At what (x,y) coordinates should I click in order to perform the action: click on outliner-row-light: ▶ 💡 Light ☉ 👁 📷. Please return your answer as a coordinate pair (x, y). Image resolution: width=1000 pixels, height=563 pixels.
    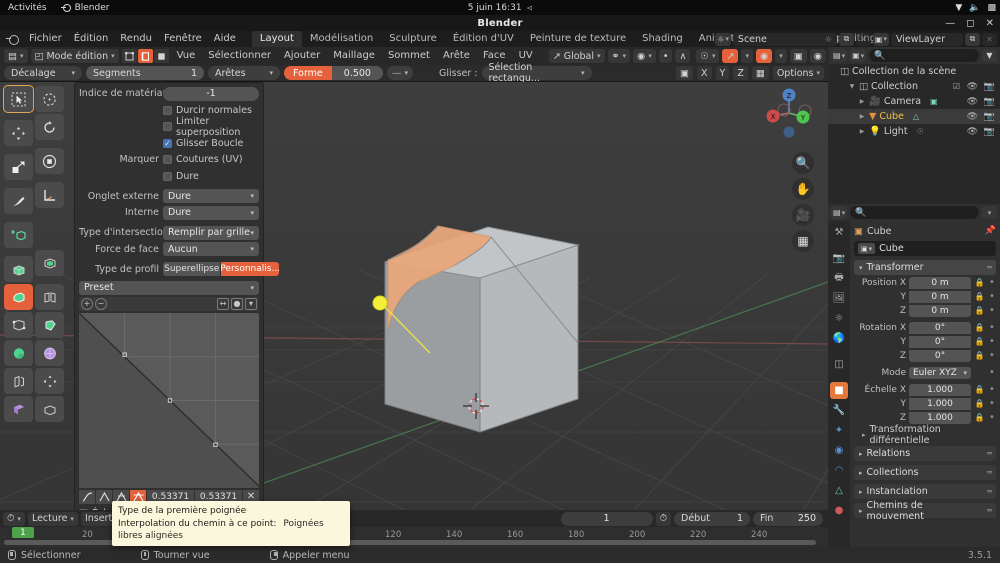
    Looking at the image, I should click on (914, 131).